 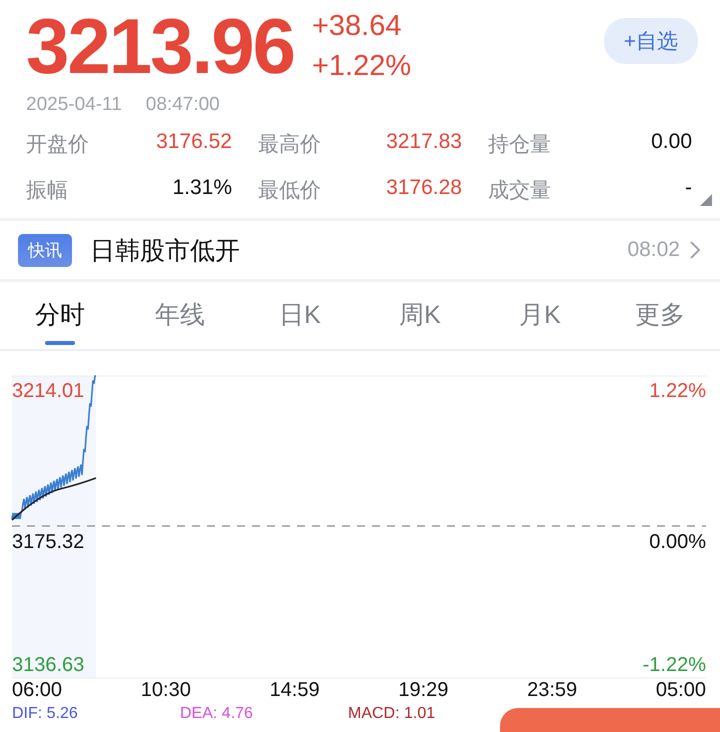 What do you see at coordinates (688, 188) in the screenshot?
I see `stat-value: -` at bounding box center [688, 188].